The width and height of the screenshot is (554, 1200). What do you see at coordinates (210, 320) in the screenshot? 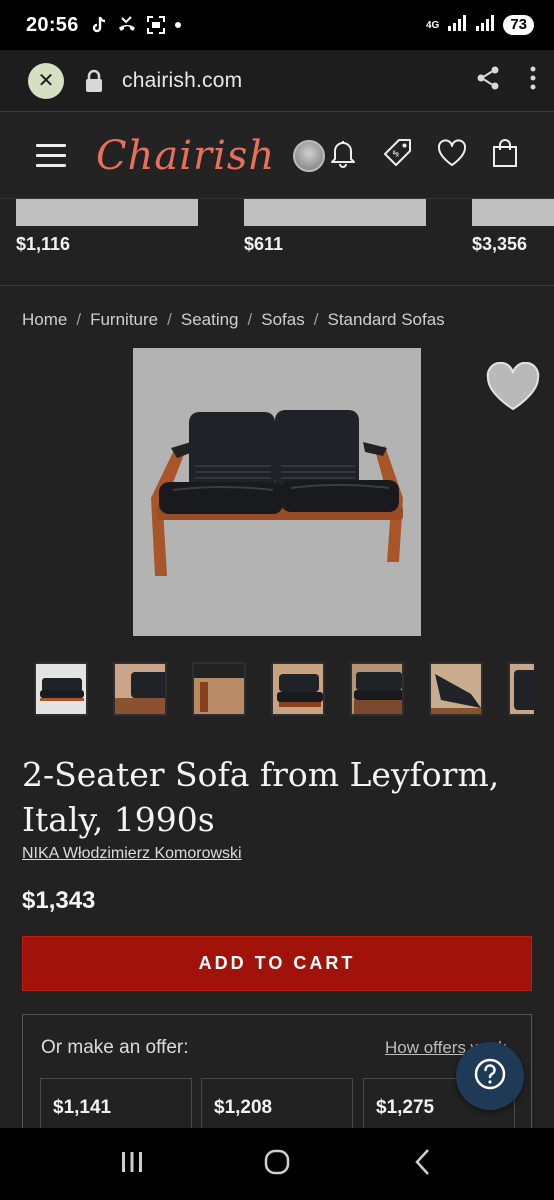
I see `breadcrumb-seating: Seating` at bounding box center [210, 320].